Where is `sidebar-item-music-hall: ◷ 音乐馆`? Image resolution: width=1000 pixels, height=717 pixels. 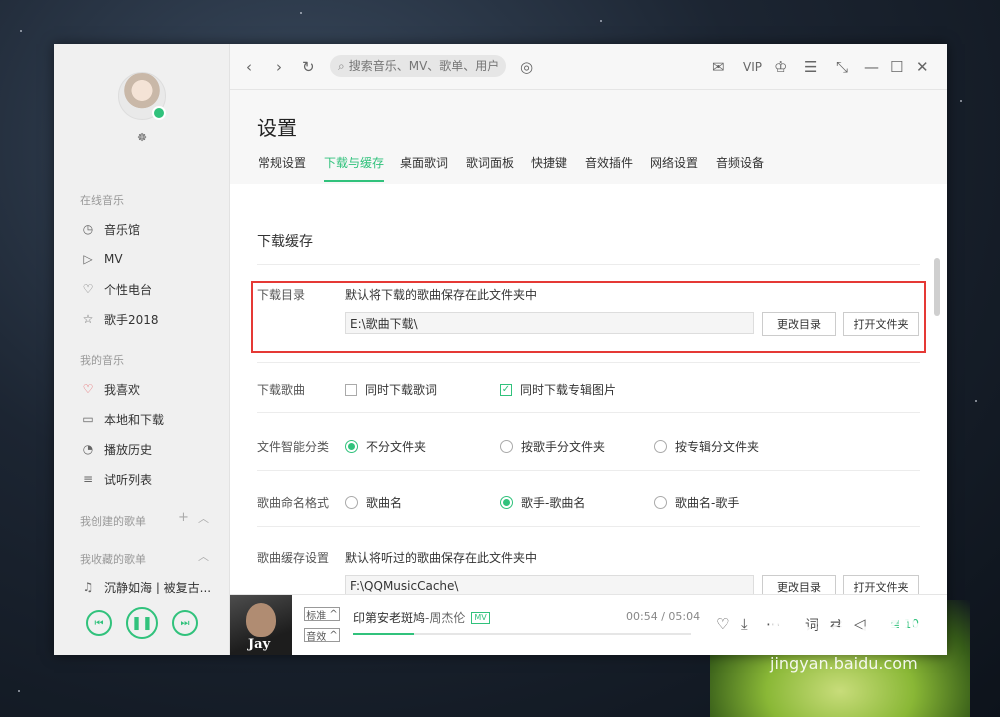
sidebar-item-music-hall: ◷ 音乐馆 is located at coordinates (110, 229).